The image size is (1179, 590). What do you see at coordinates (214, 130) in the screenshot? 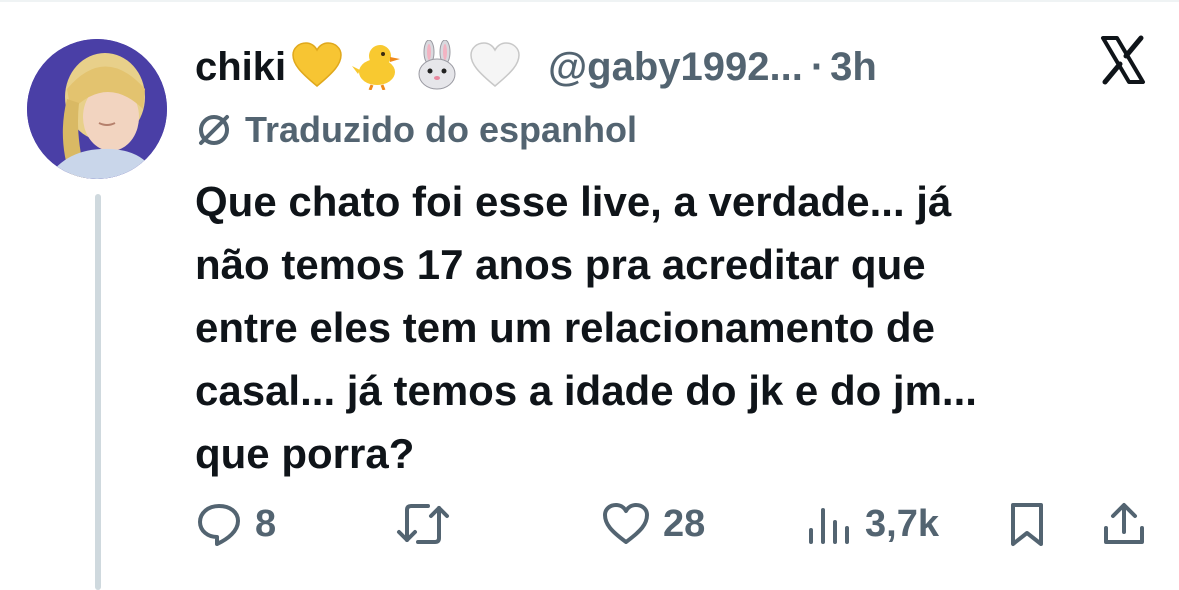
I see `translate-icon` at bounding box center [214, 130].